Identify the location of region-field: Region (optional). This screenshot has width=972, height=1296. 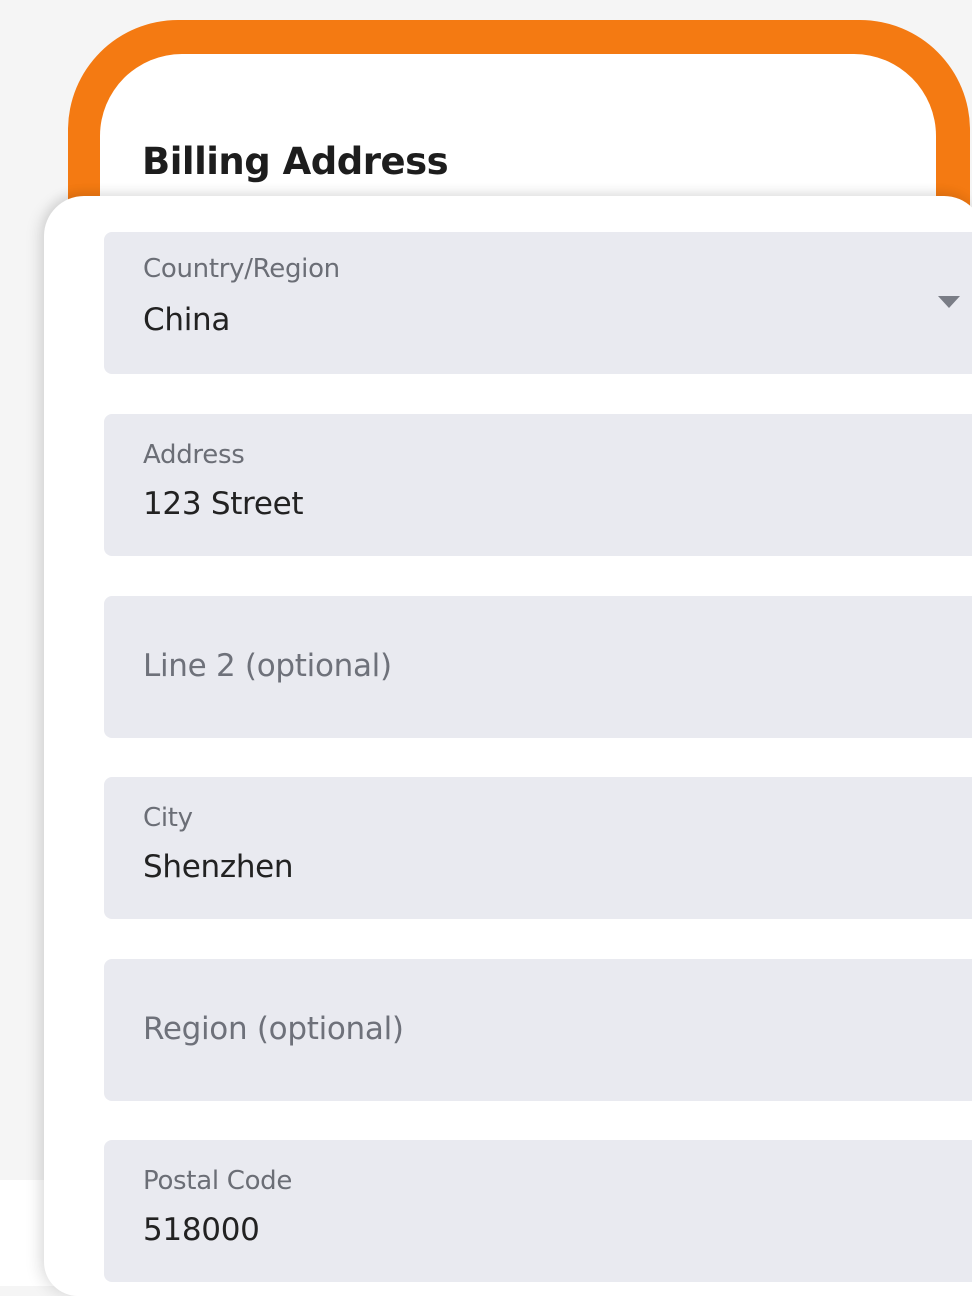
(538, 1030).